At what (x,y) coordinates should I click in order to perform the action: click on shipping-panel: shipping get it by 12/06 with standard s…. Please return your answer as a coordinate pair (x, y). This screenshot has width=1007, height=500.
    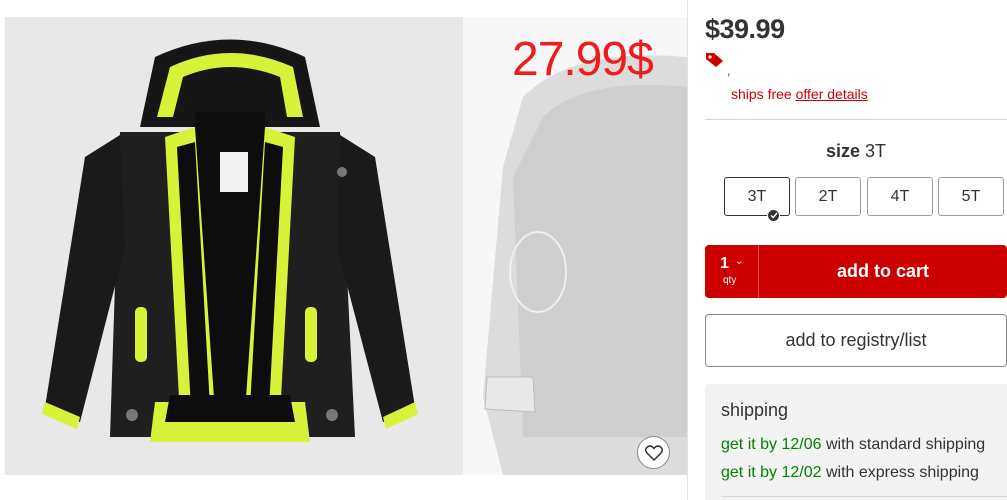
    Looking at the image, I should click on (856, 442).